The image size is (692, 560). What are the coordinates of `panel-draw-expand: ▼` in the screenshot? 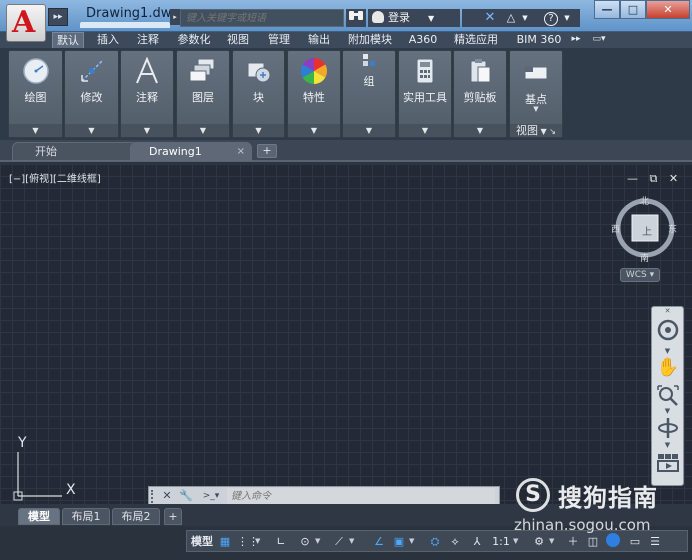 It's located at (35, 130).